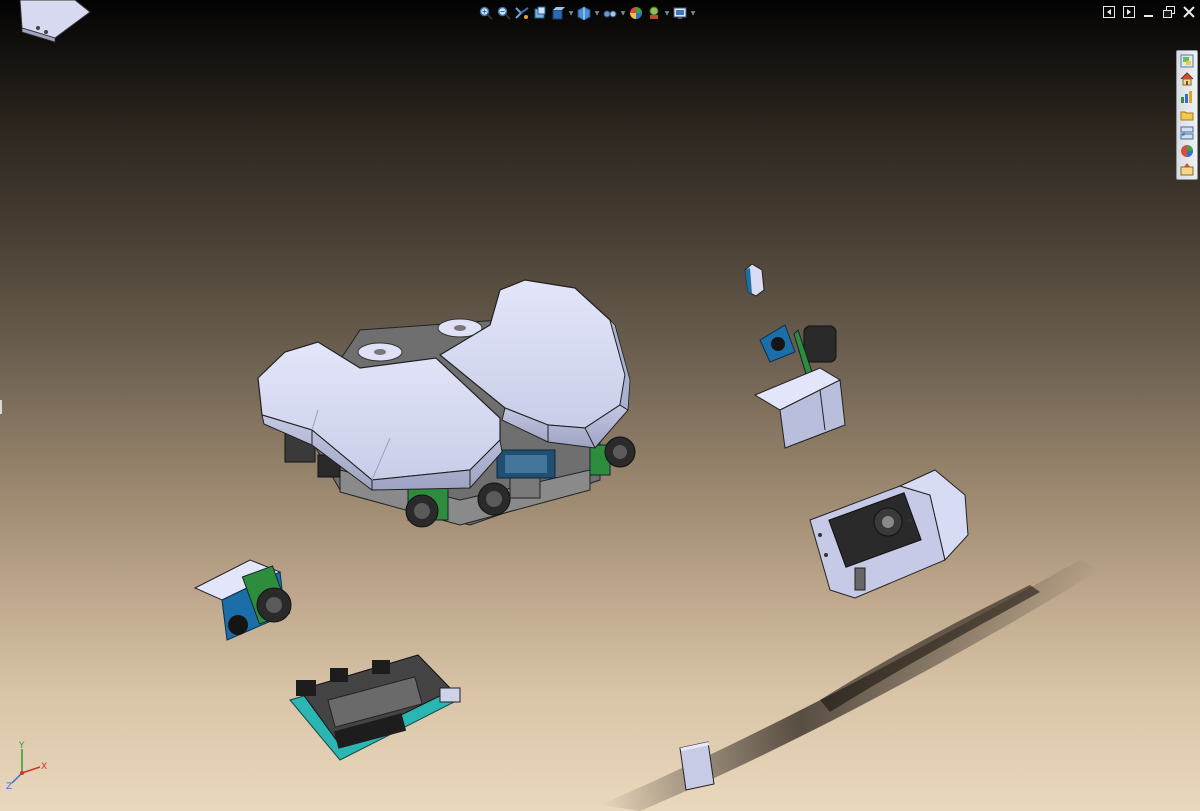 The height and width of the screenshot is (811, 1200). What do you see at coordinates (9, 786) in the screenshot?
I see `axis-z-label: Z` at bounding box center [9, 786].